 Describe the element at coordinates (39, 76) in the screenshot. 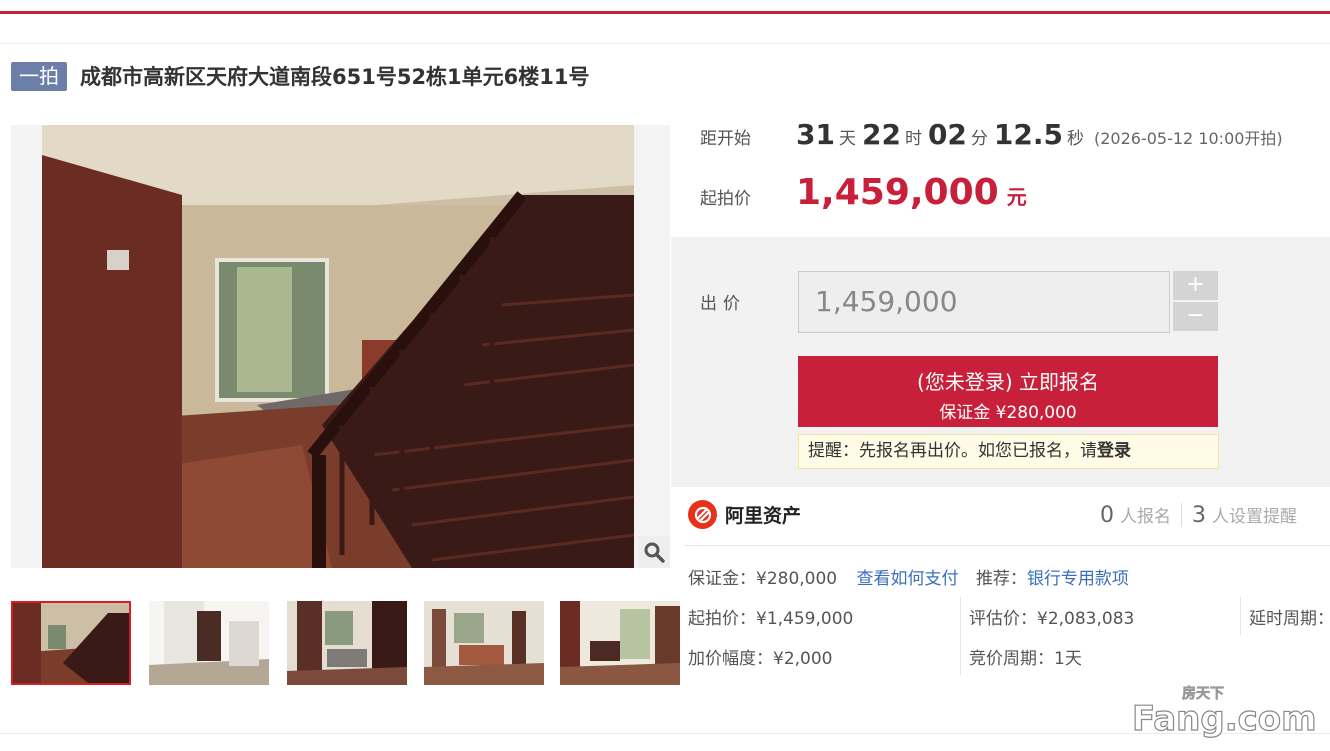

I see `auction-round-tag: 一拍` at that location.